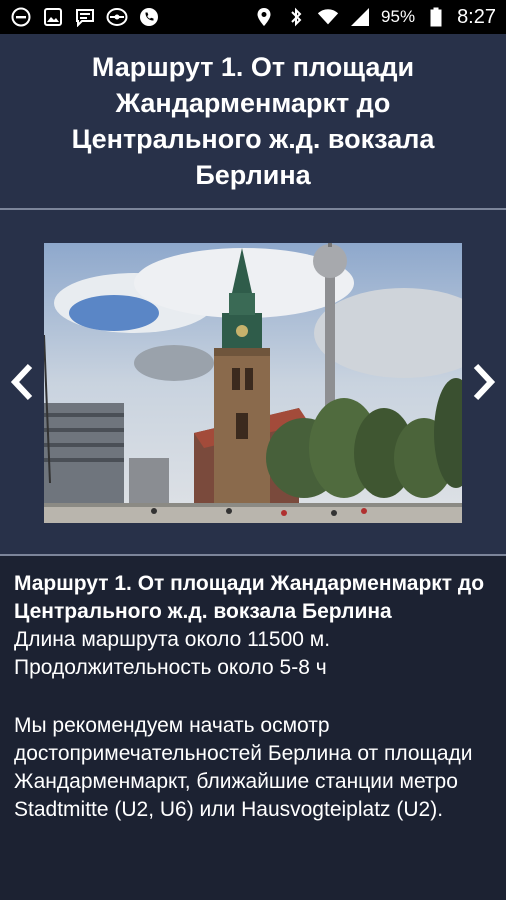 The height and width of the screenshot is (900, 506). What do you see at coordinates (172, 639) in the screenshot?
I see `route-length: Длина маршрута около 11500 м.` at bounding box center [172, 639].